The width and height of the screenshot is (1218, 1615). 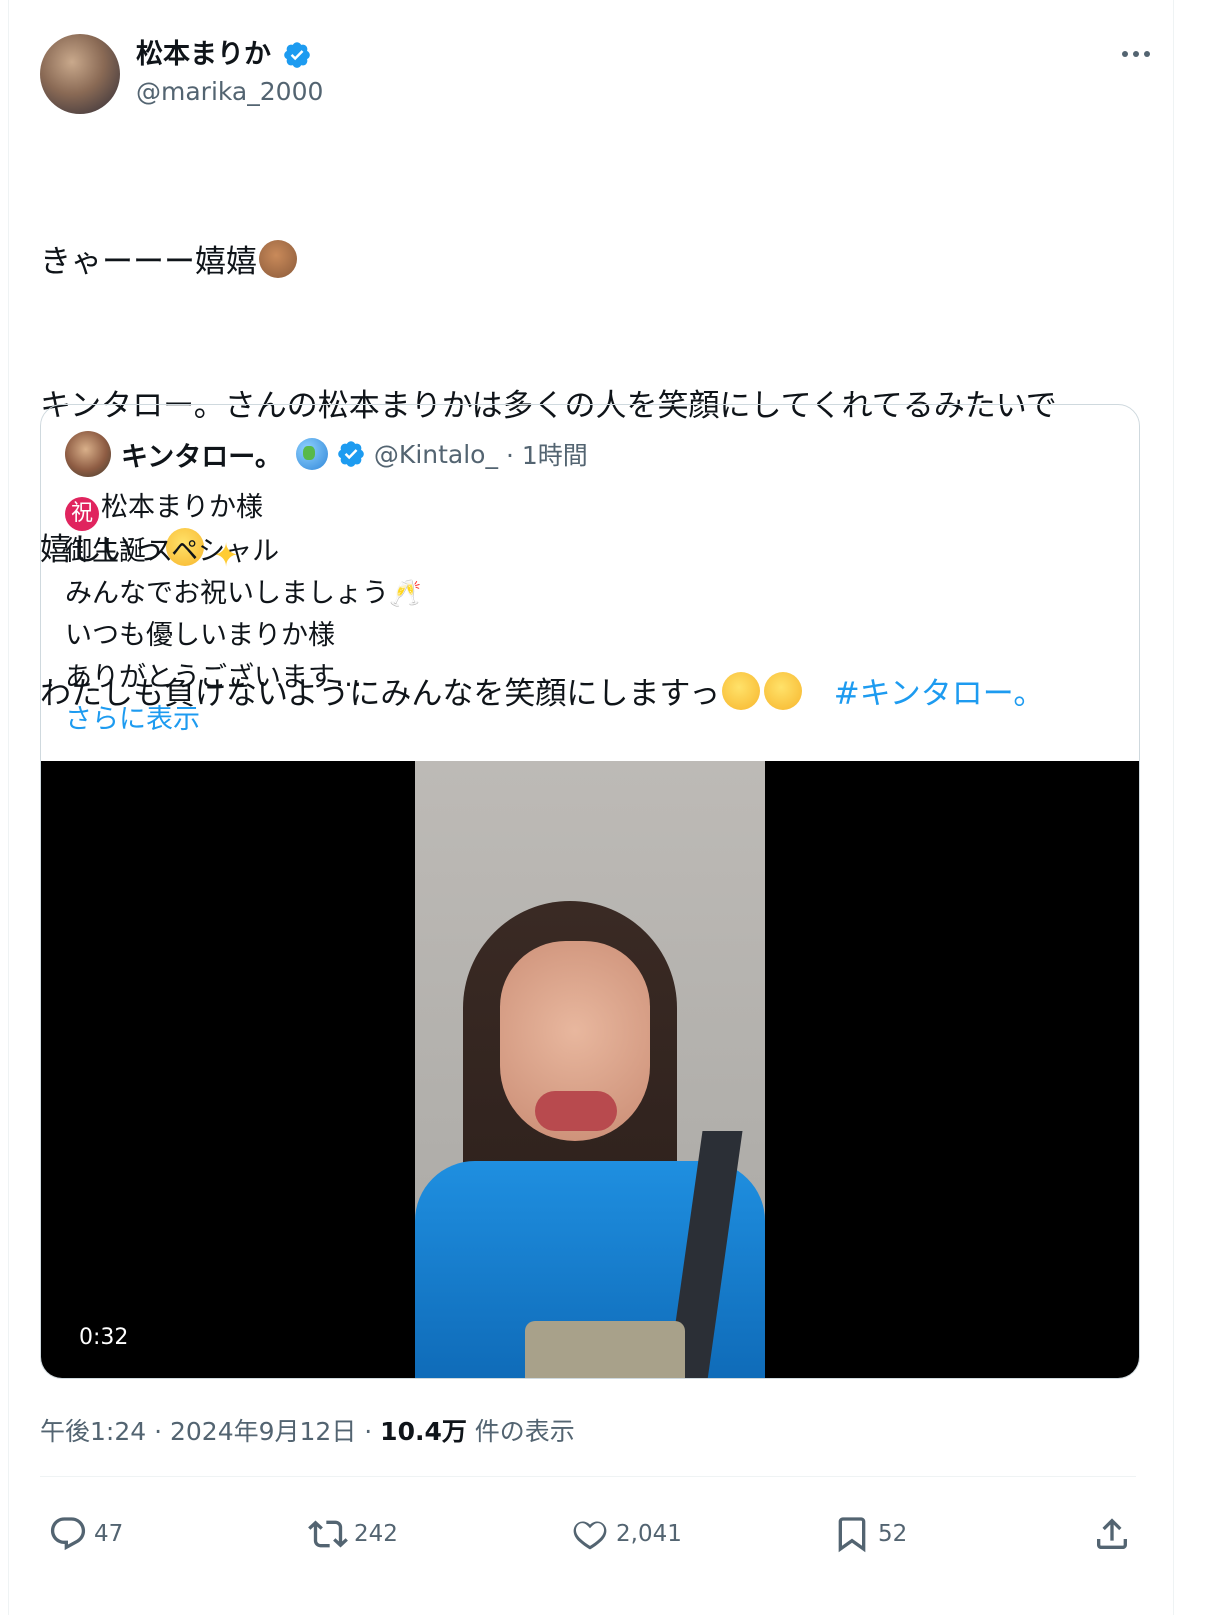 I want to click on globe-emoji-icon, so click(x=311, y=454).